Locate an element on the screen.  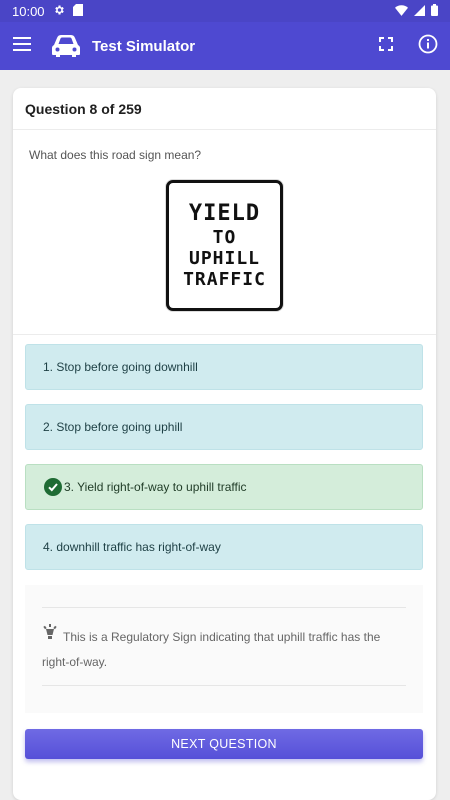
battery-icon is located at coordinates (434, 11).